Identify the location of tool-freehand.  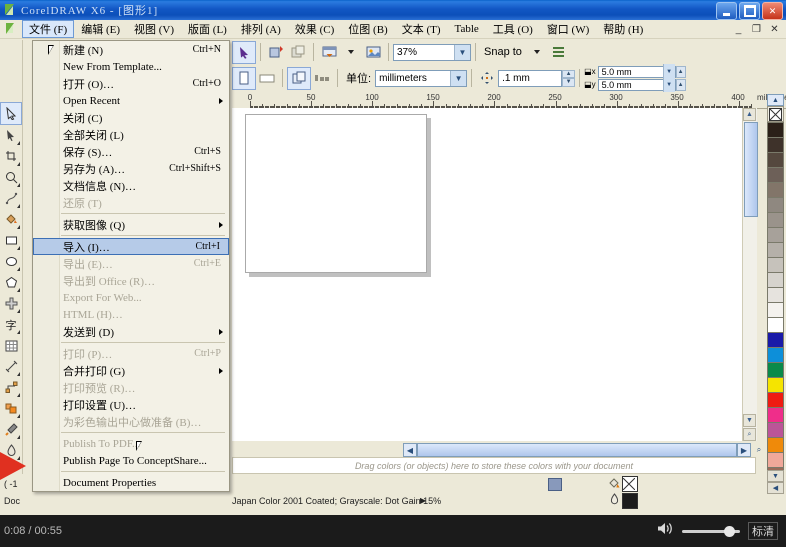
(11, 198).